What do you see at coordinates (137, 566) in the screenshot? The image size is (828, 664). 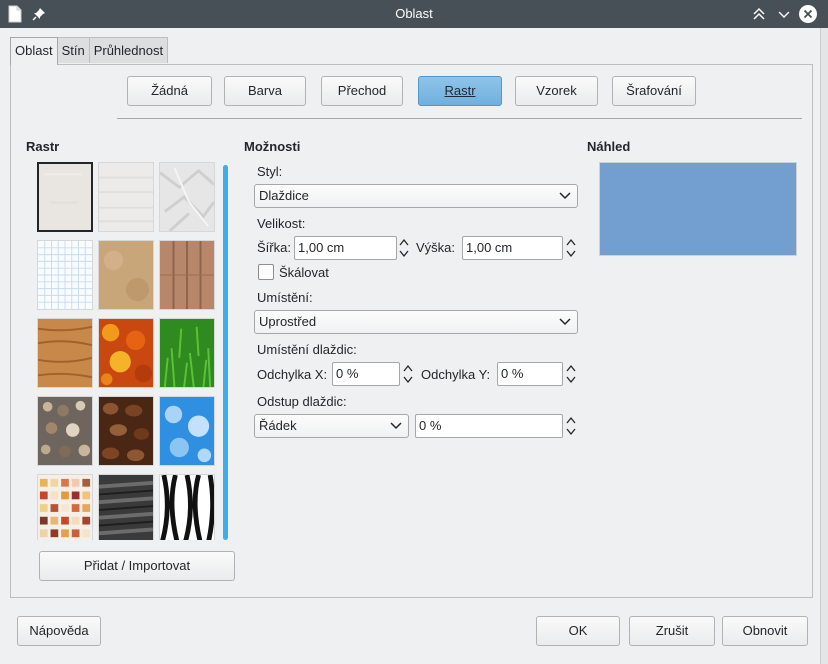 I see `add-import-button: Přidat / Importovat` at bounding box center [137, 566].